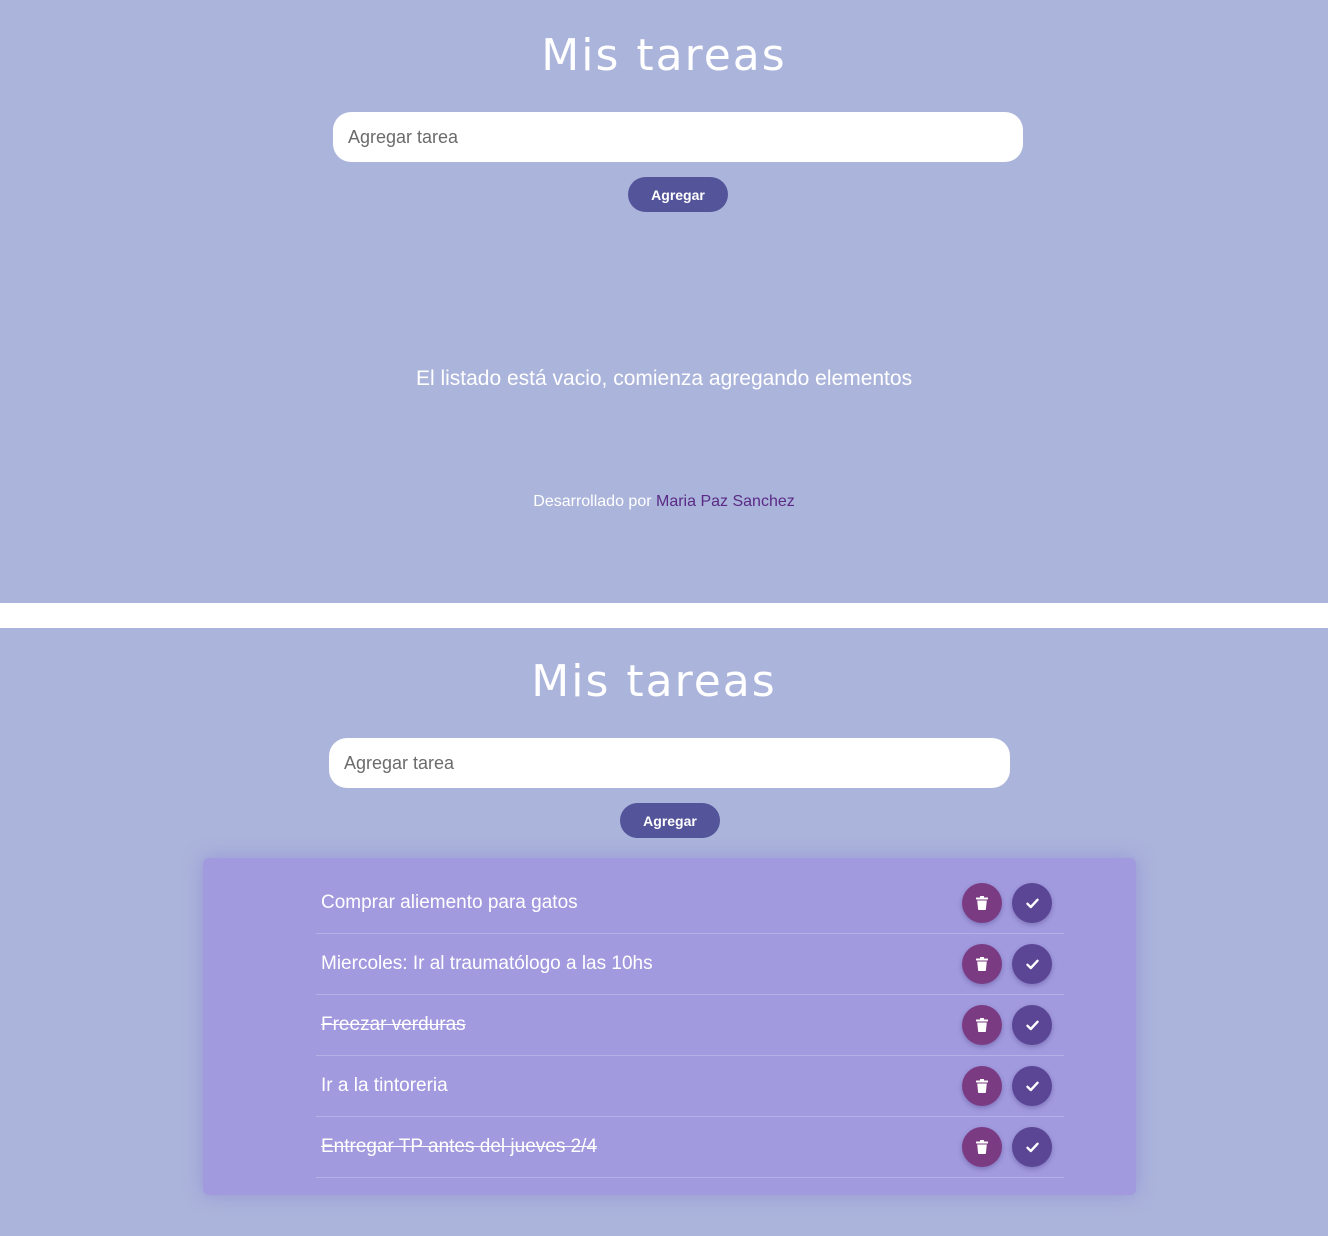 The width and height of the screenshot is (1328, 1236). What do you see at coordinates (459, 1146) in the screenshot?
I see `task-text: Entregar TP antes del jueves 2/4` at bounding box center [459, 1146].